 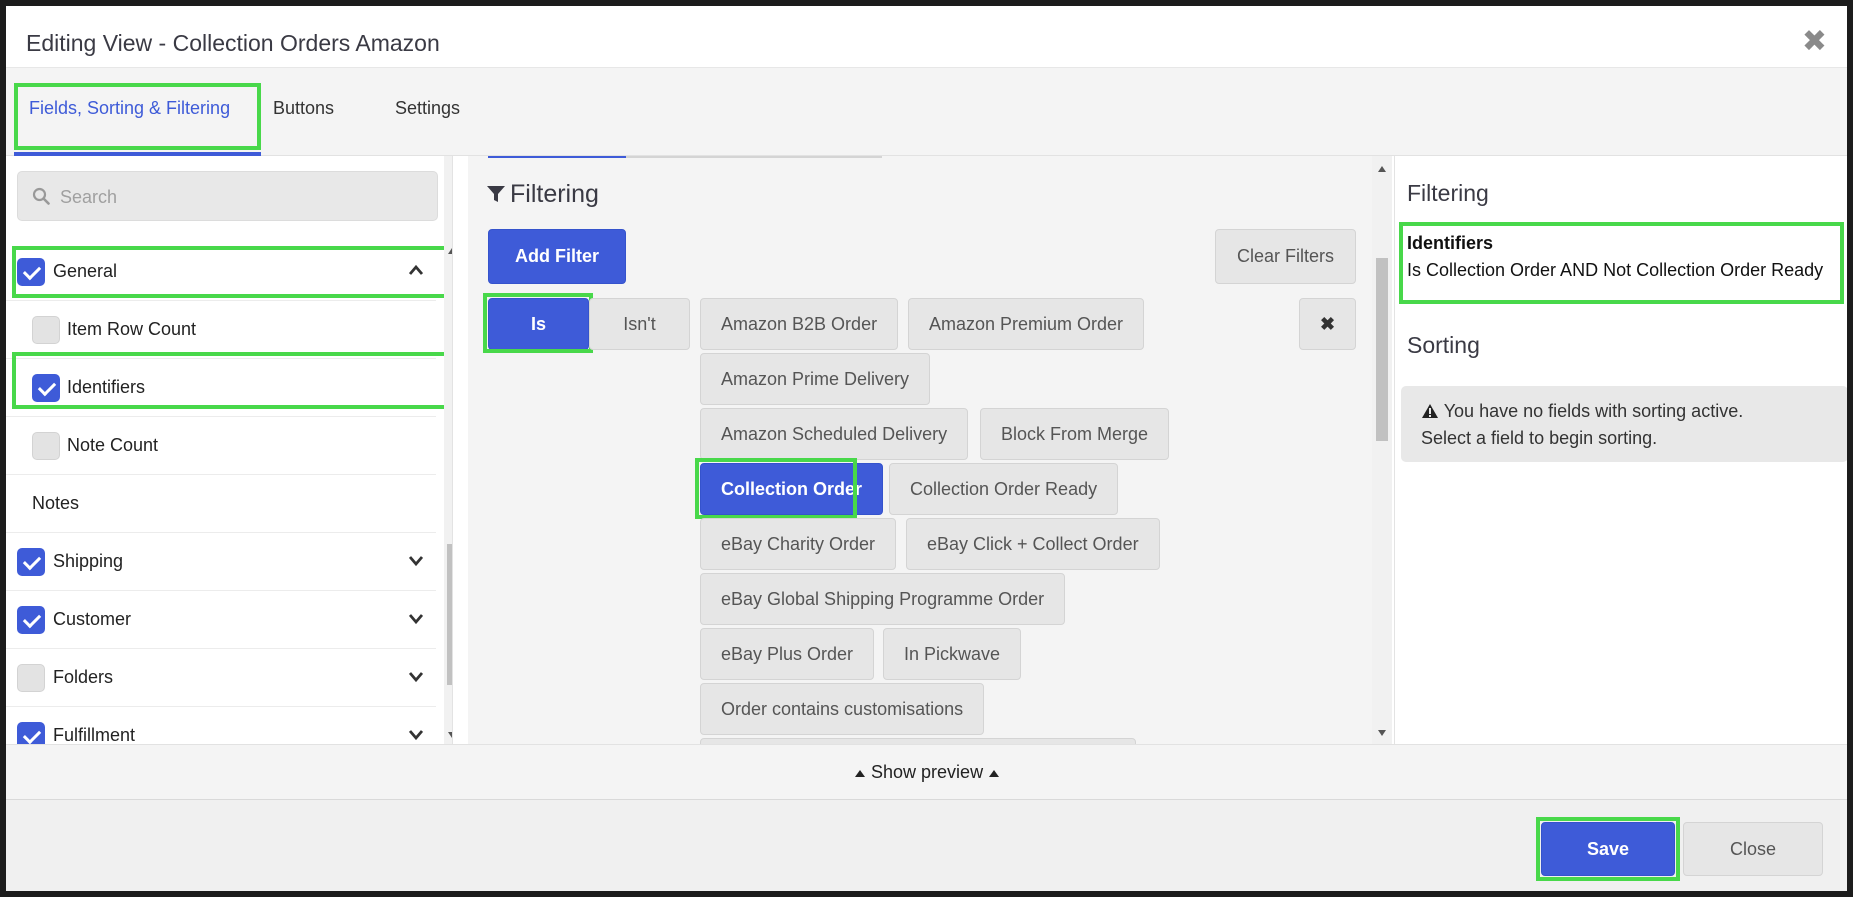 I want to click on isnt-toggle-button: Isn't, so click(x=639, y=324).